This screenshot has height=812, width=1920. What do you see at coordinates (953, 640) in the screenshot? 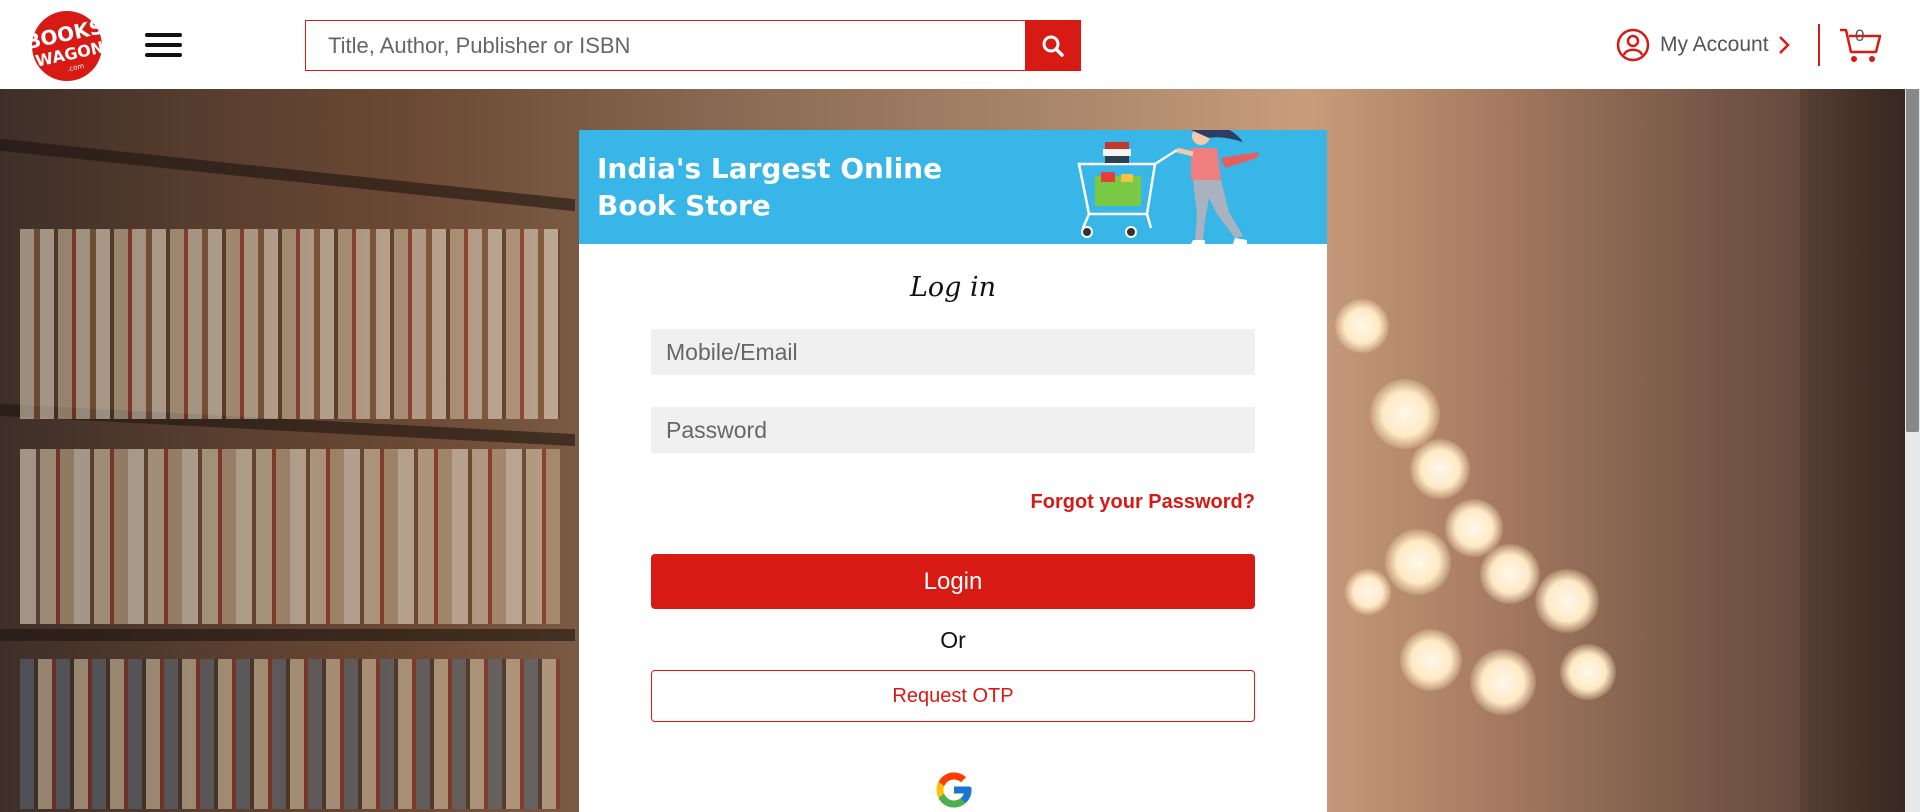
I see `or-separator: Or` at bounding box center [953, 640].